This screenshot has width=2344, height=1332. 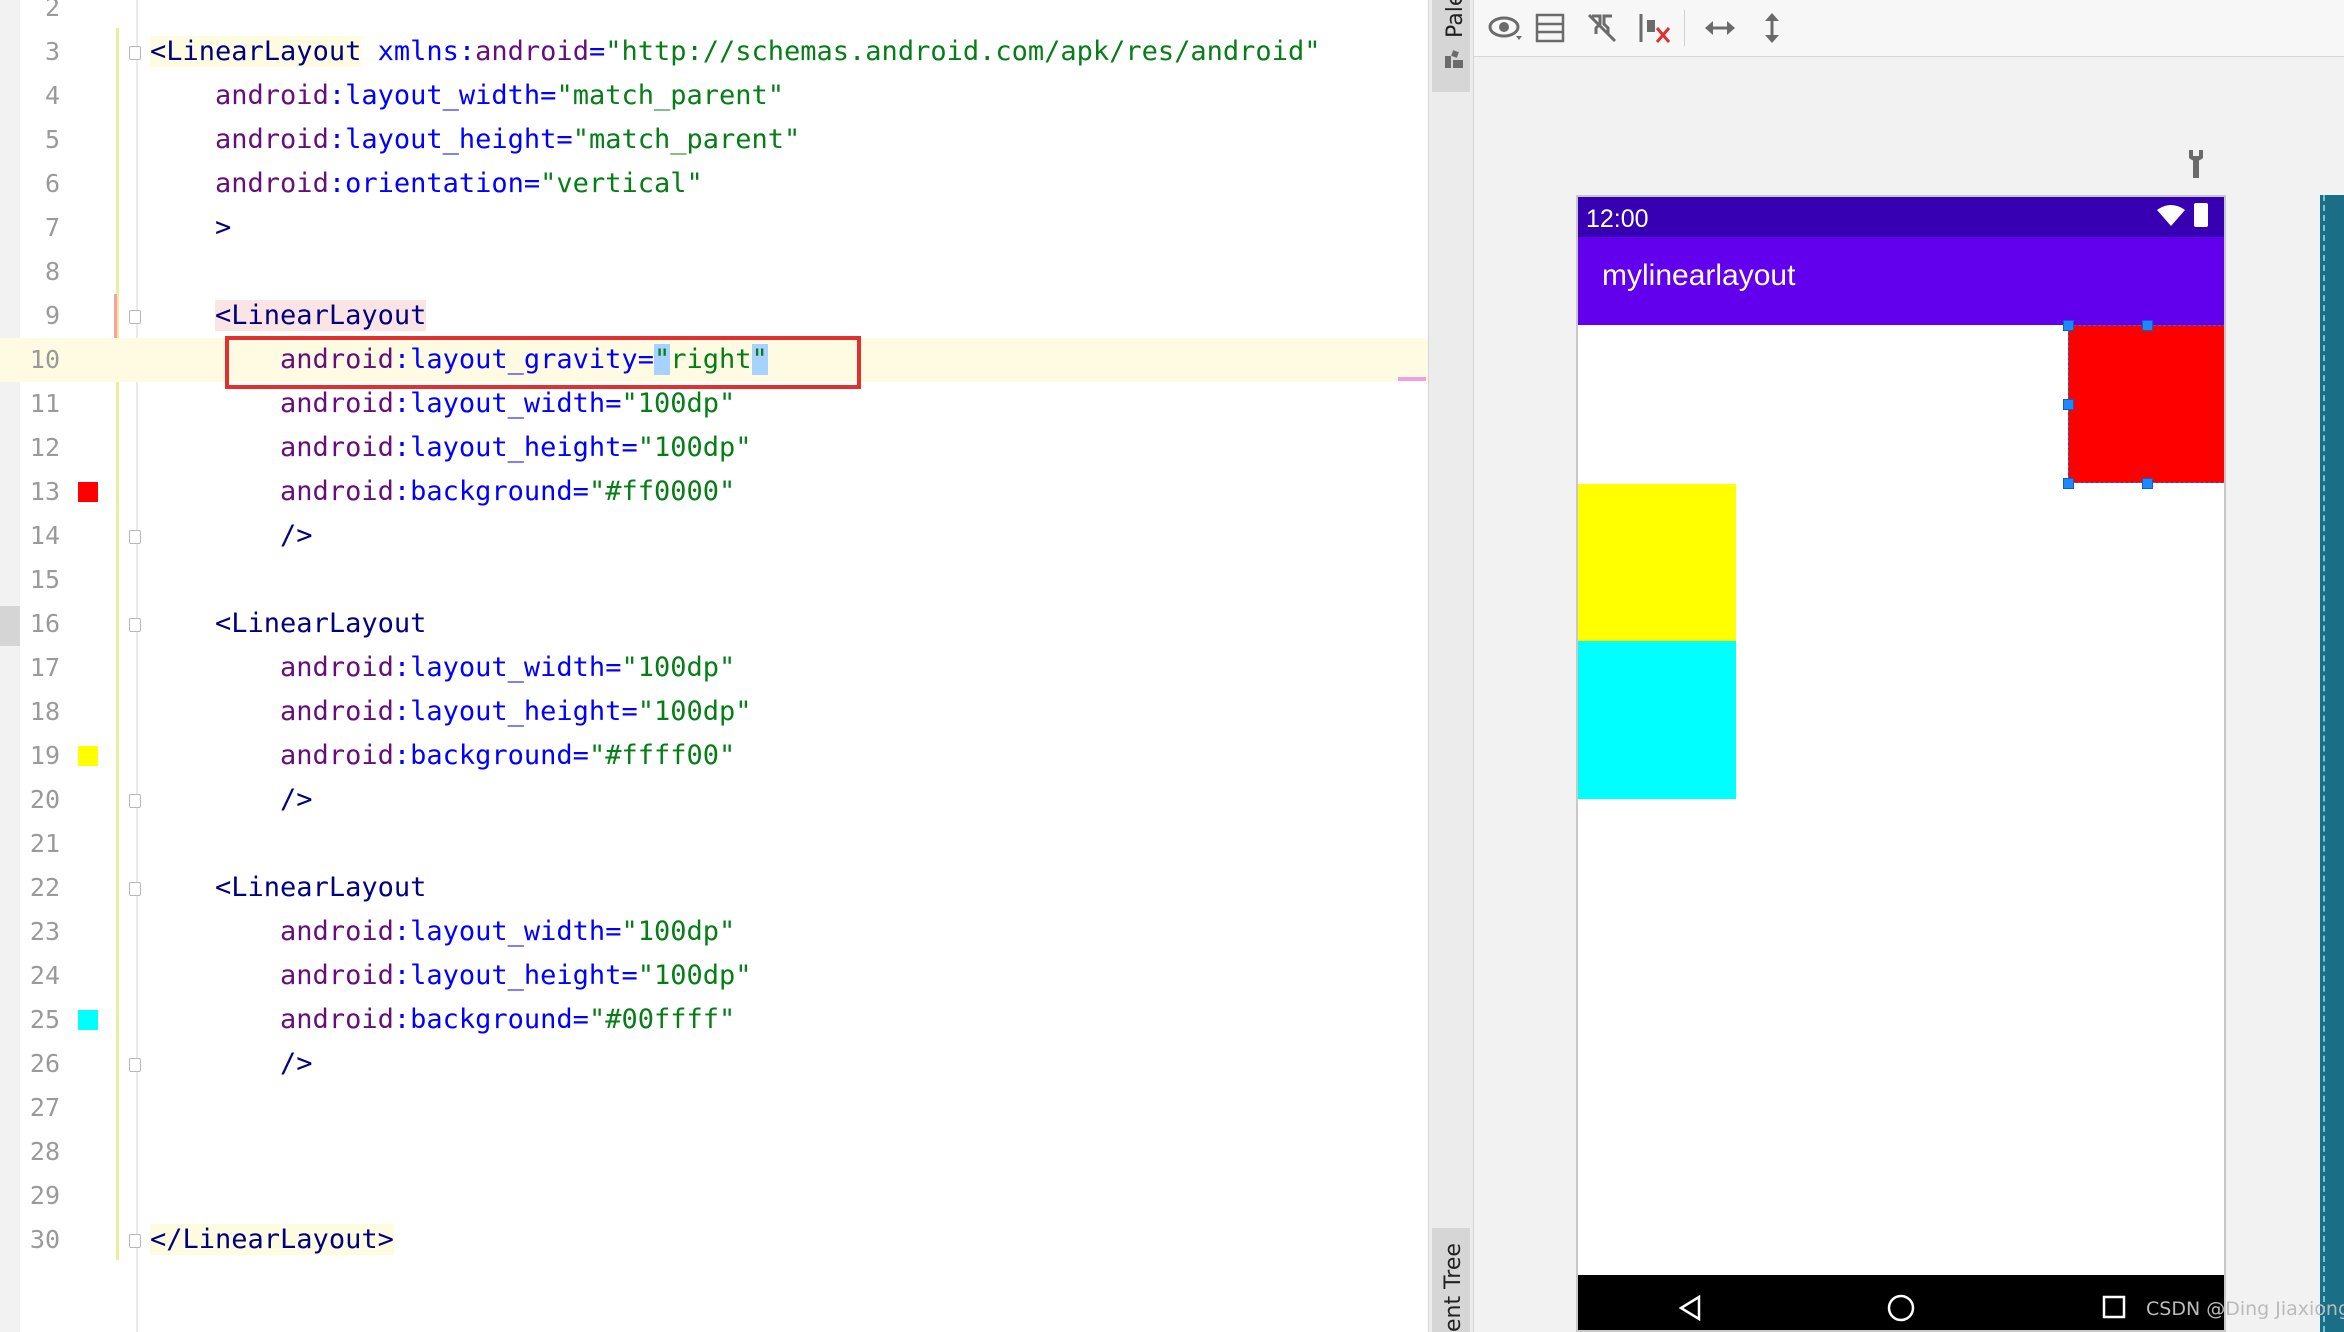 What do you see at coordinates (1654, 28) in the screenshot?
I see `clear-constraints-icon` at bounding box center [1654, 28].